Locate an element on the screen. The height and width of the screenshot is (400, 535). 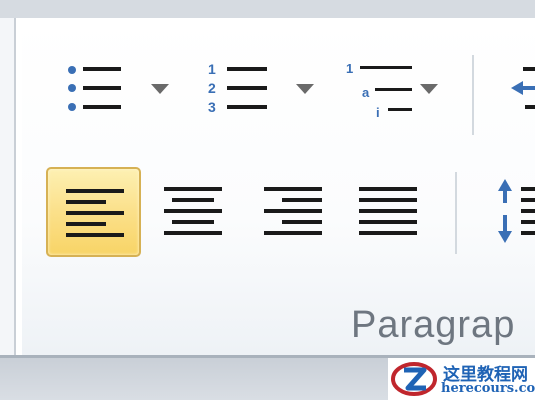
line-spacing-icon is located at coordinates (516, 211).